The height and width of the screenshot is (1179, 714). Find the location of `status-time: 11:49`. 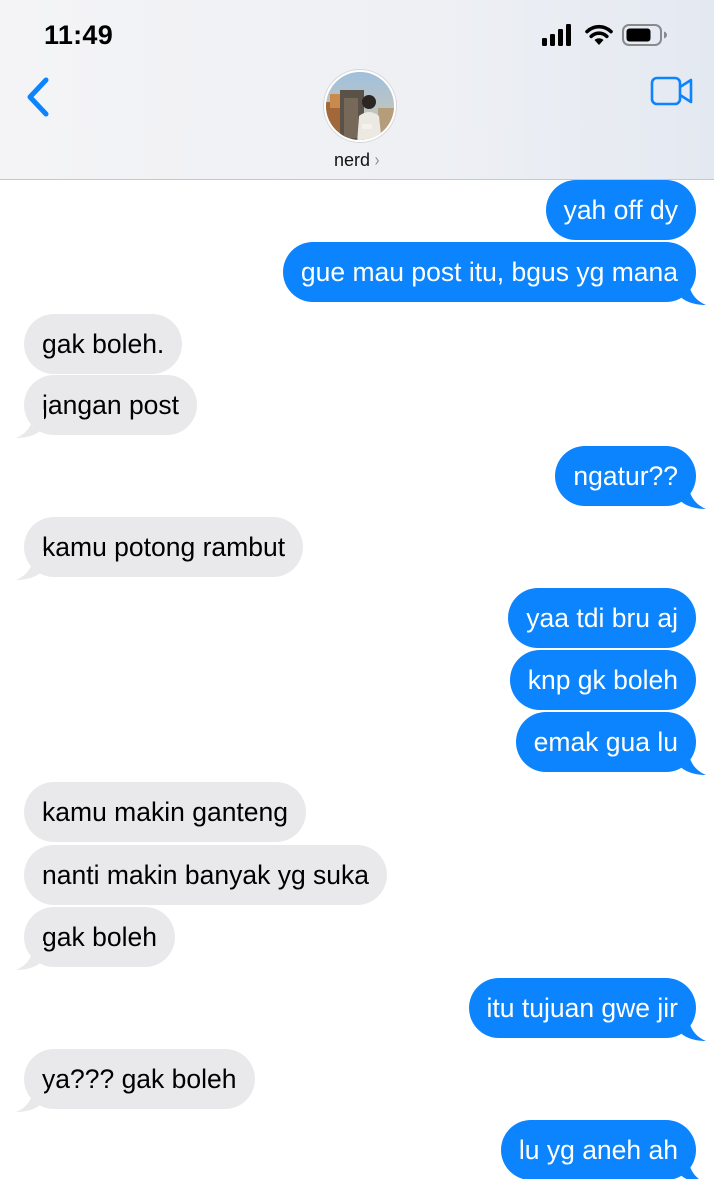

status-time: 11:49 is located at coordinates (79, 35).